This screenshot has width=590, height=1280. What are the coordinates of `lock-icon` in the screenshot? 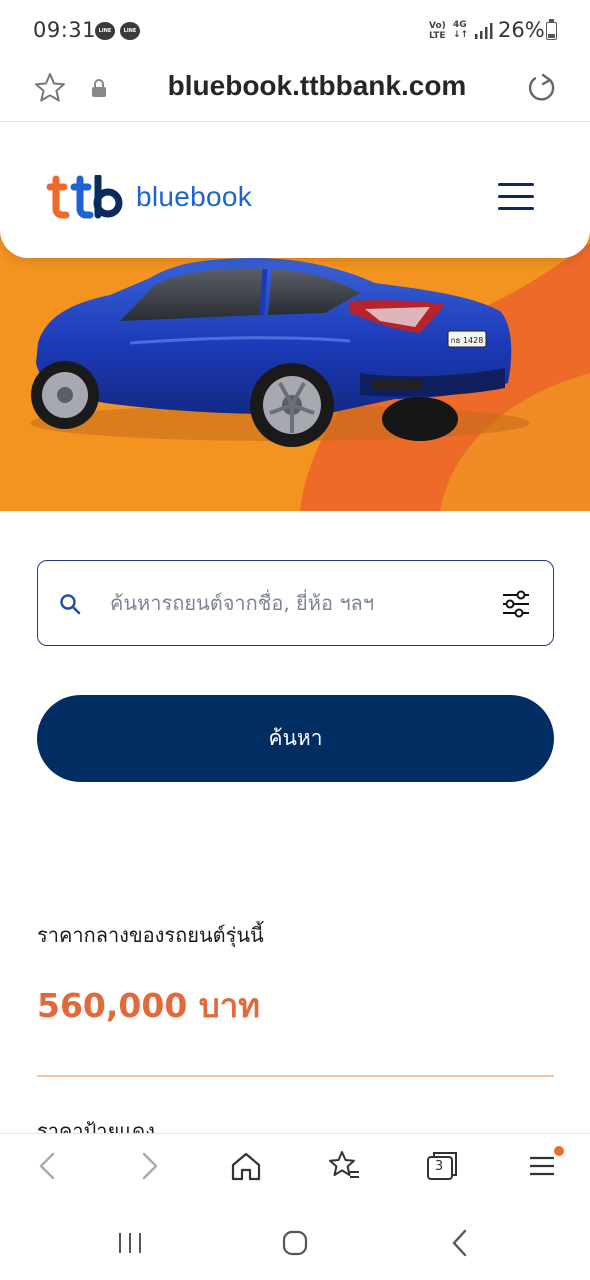 It's located at (99, 88).